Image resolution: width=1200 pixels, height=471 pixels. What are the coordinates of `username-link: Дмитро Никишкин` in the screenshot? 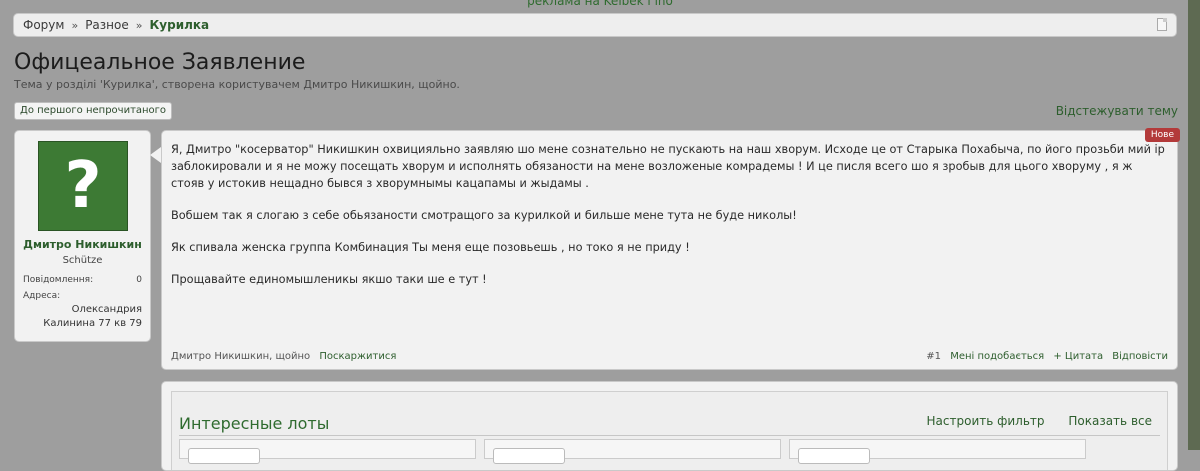 It's located at (82, 244).